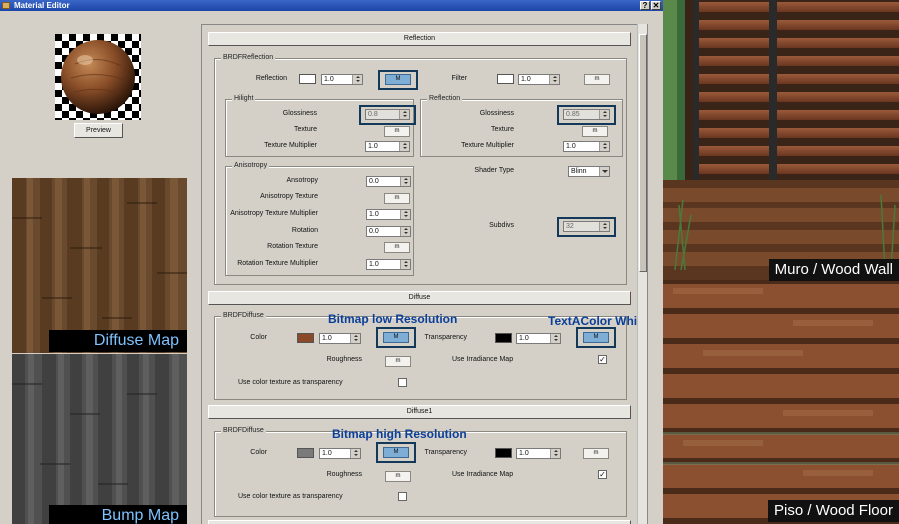 This screenshot has height=524, width=899. I want to click on diffuse-map-thumbnail: Diffuse Map, so click(99, 265).